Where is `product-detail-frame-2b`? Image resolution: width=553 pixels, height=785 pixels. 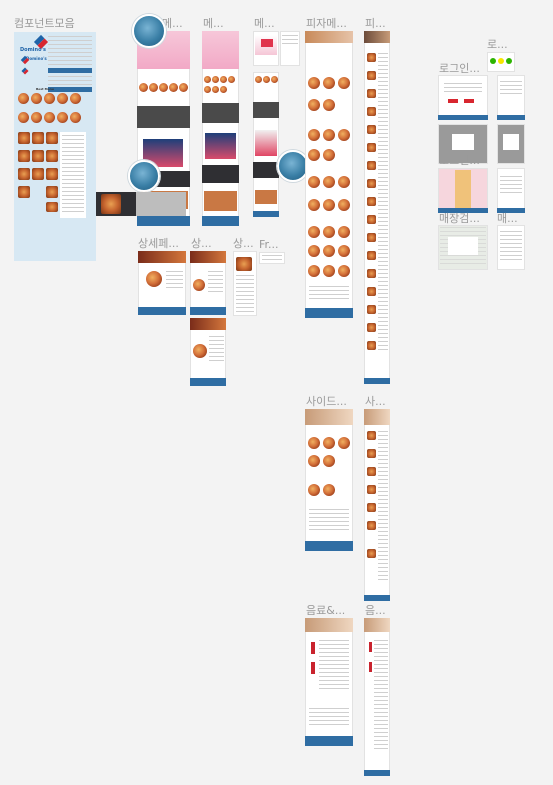
product-detail-frame-2b is located at coordinates (208, 352).